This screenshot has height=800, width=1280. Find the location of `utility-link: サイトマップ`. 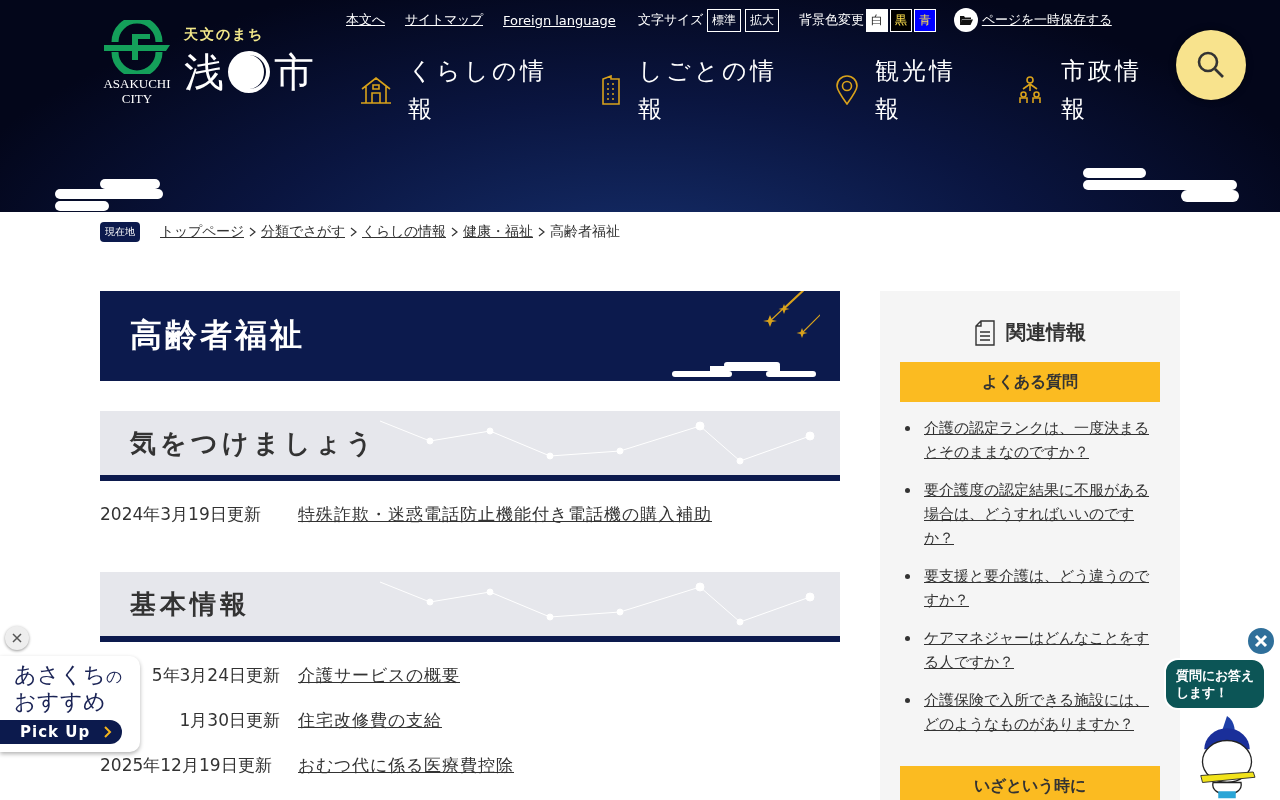

utility-link: サイトマップ is located at coordinates (444, 20).